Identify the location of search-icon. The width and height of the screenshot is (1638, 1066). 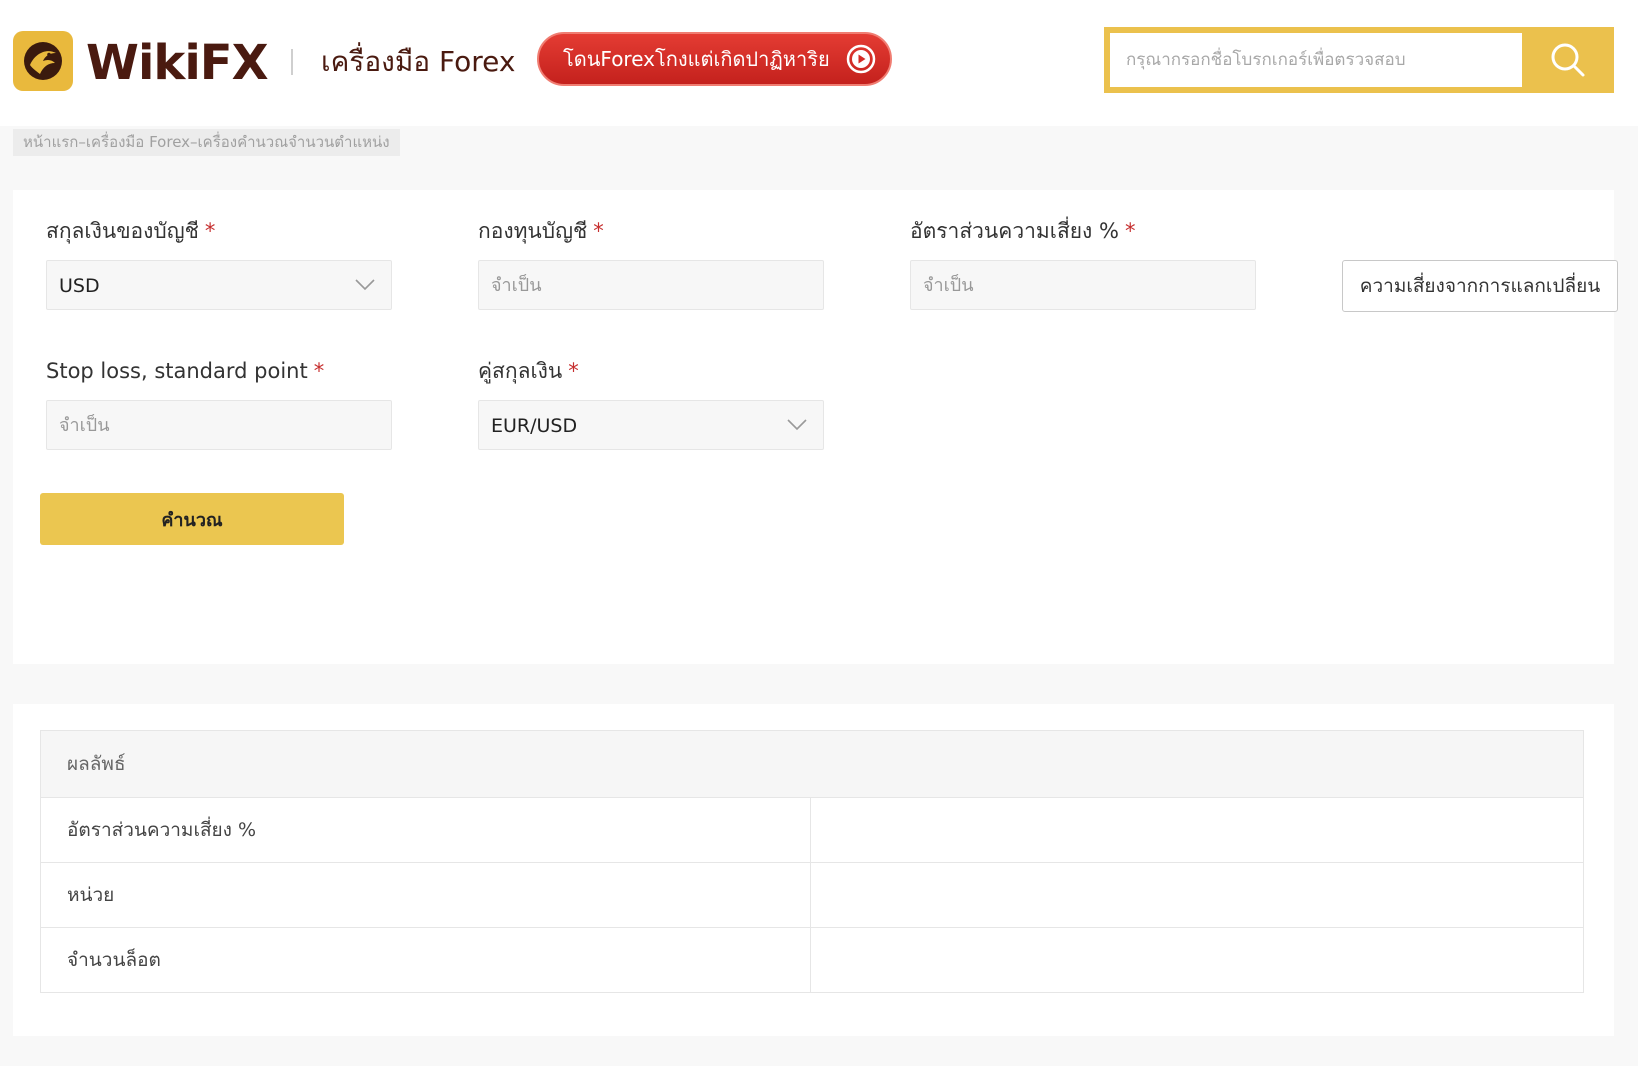
(1568, 60).